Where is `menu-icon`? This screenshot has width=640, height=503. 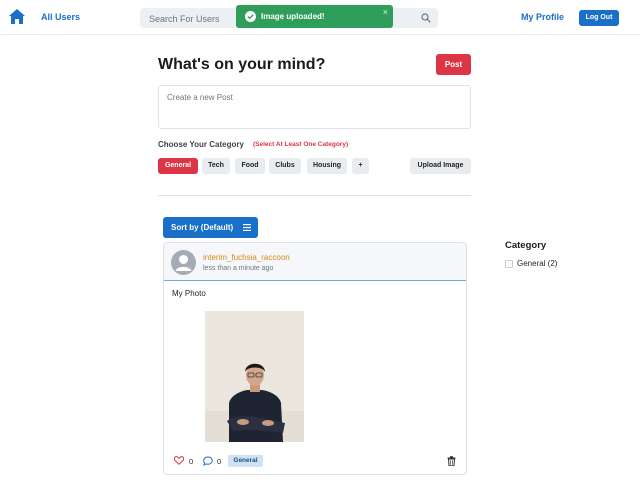 menu-icon is located at coordinates (247, 227).